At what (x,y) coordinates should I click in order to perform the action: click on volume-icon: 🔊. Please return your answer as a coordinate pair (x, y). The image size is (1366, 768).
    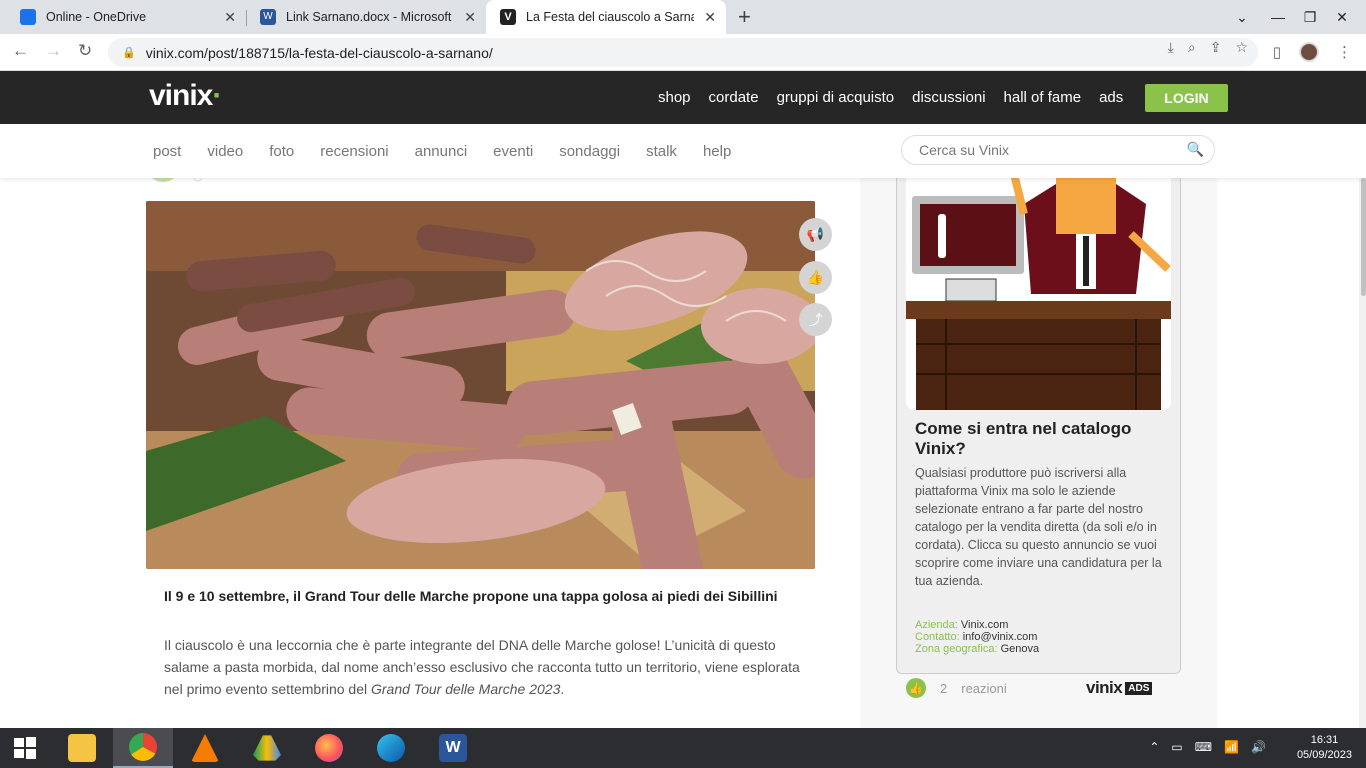
    Looking at the image, I should click on (1258, 747).